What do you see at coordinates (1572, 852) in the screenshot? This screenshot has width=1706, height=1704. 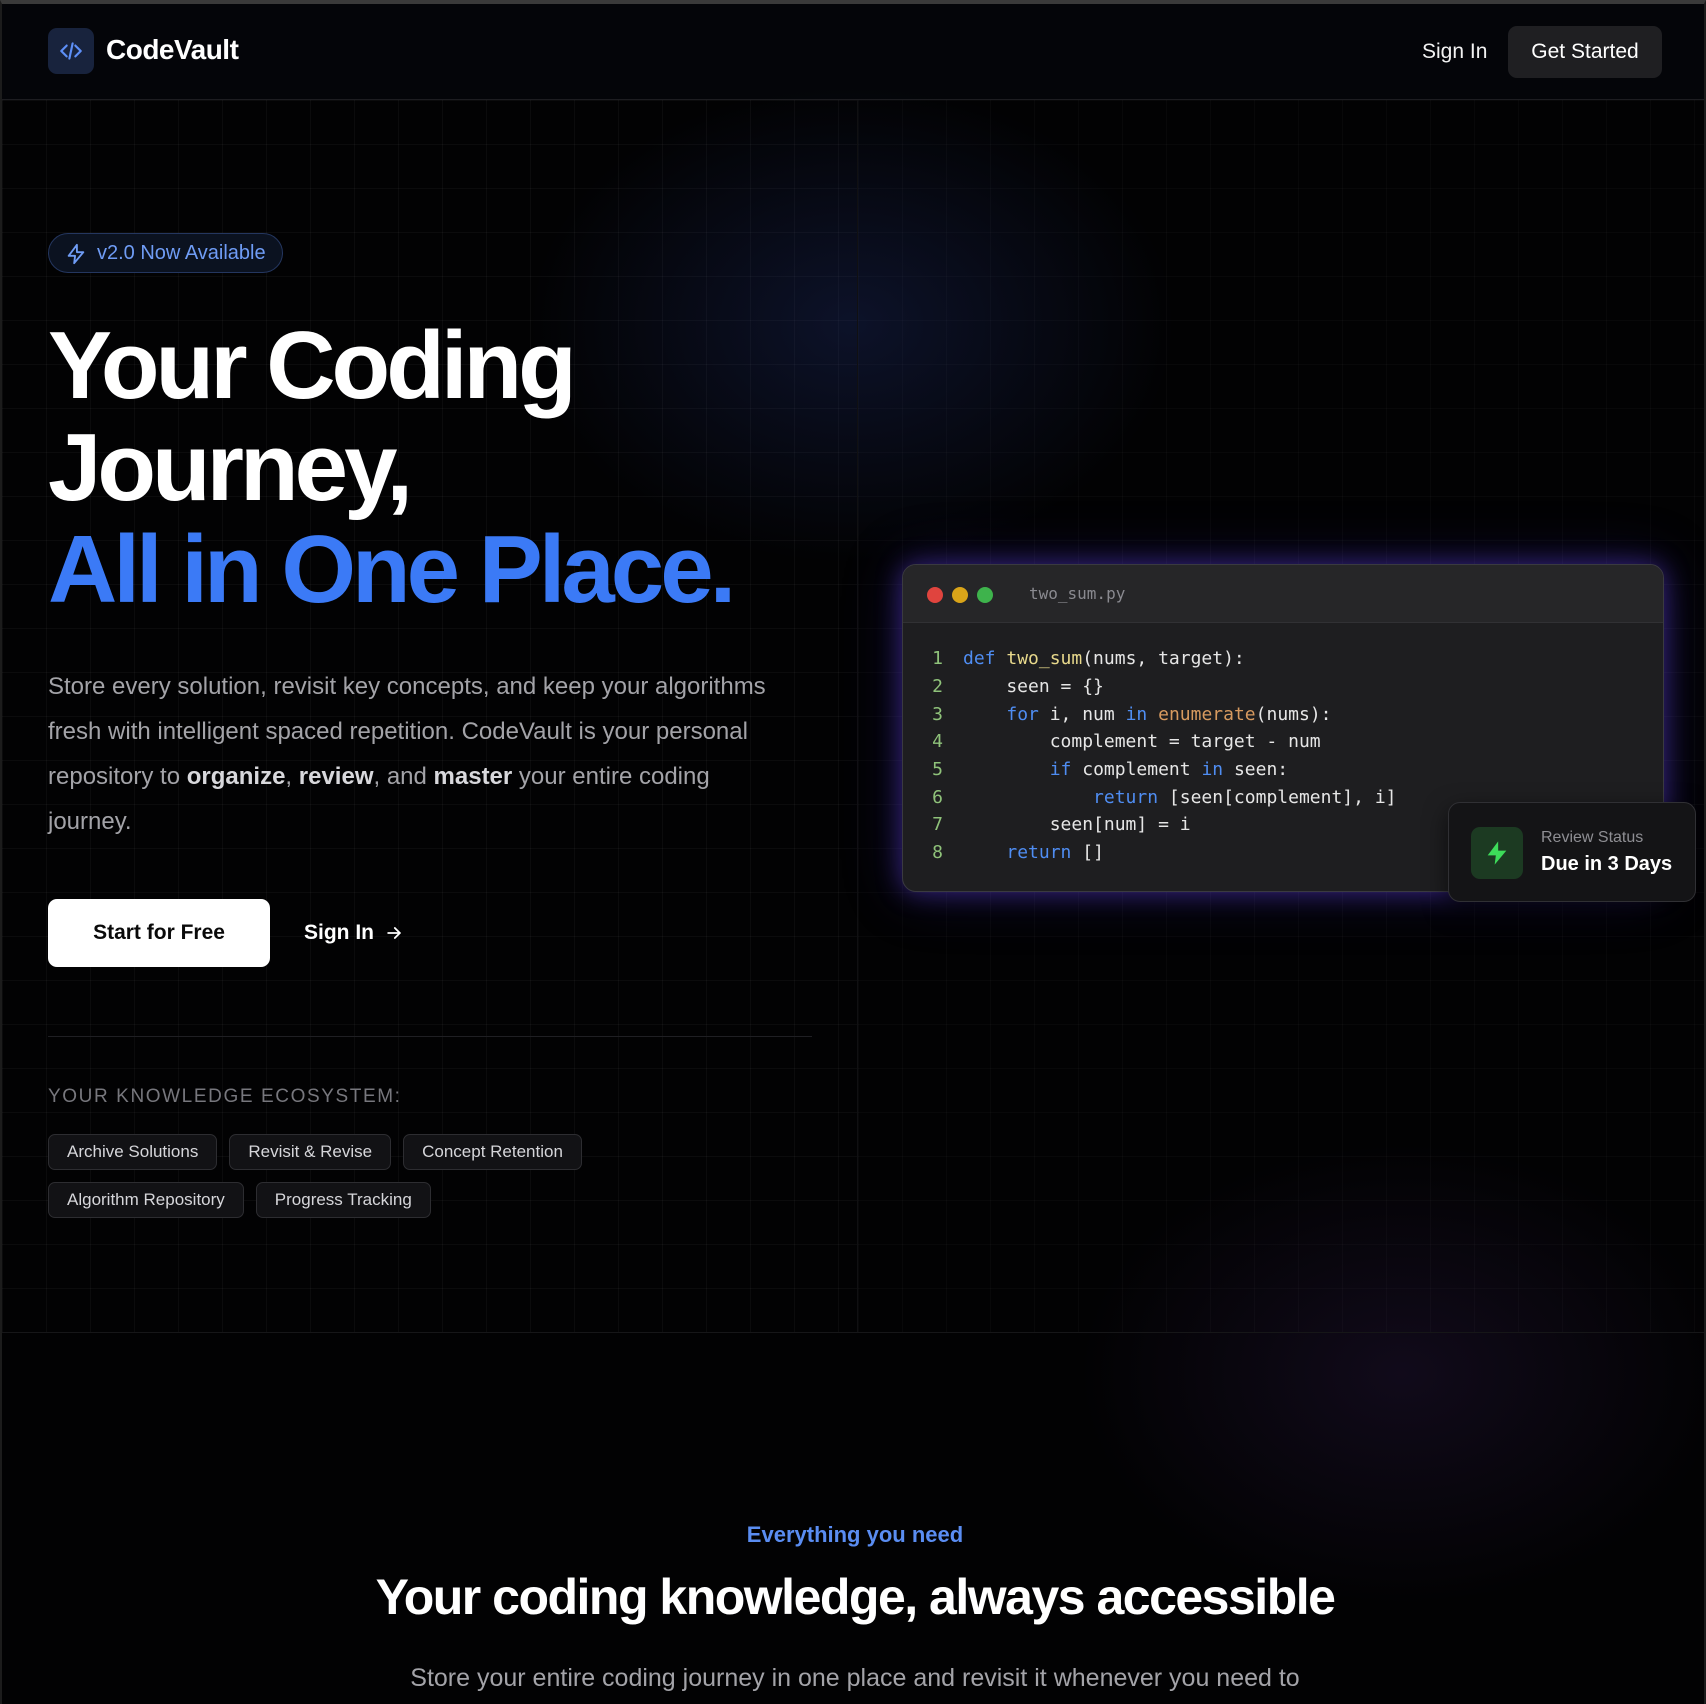 I see `review-status-card: Review Status Due in 3 Days` at bounding box center [1572, 852].